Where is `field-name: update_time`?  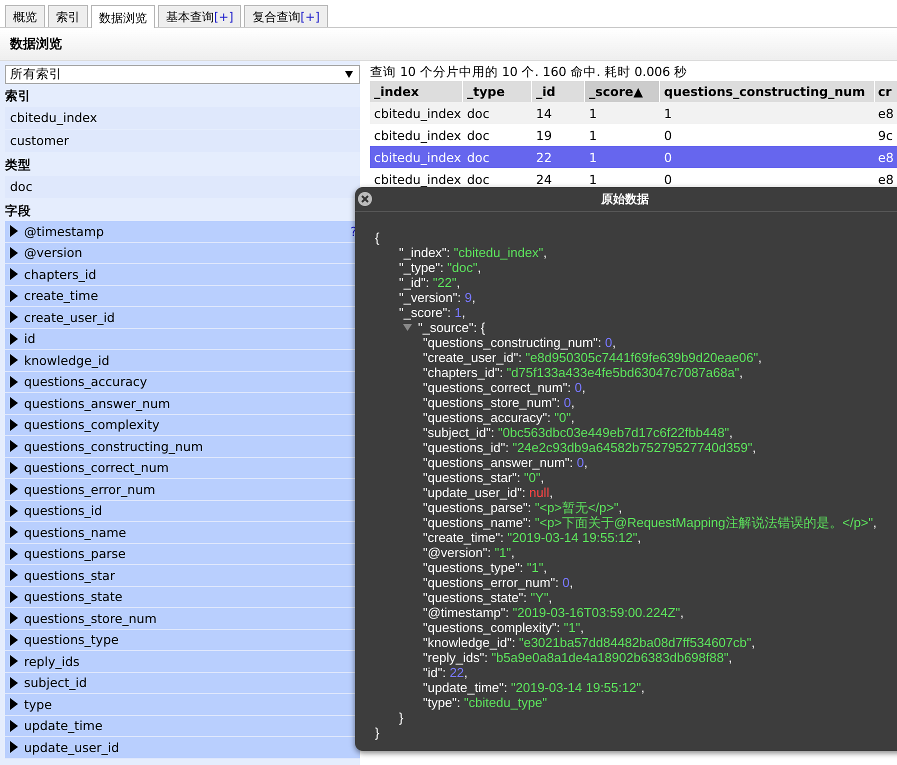
field-name: update_time is located at coordinates (63, 726).